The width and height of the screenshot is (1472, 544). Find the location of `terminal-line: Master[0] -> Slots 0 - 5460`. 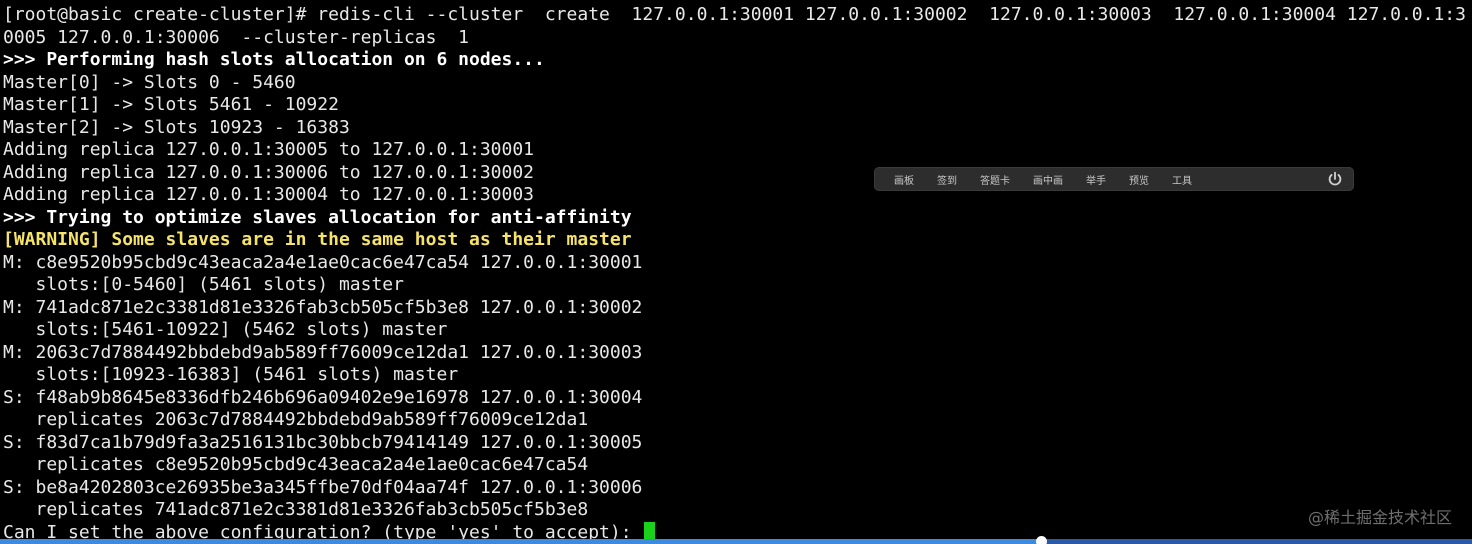

terminal-line: Master[0] -> Slots 0 - 5460 is located at coordinates (149, 82).